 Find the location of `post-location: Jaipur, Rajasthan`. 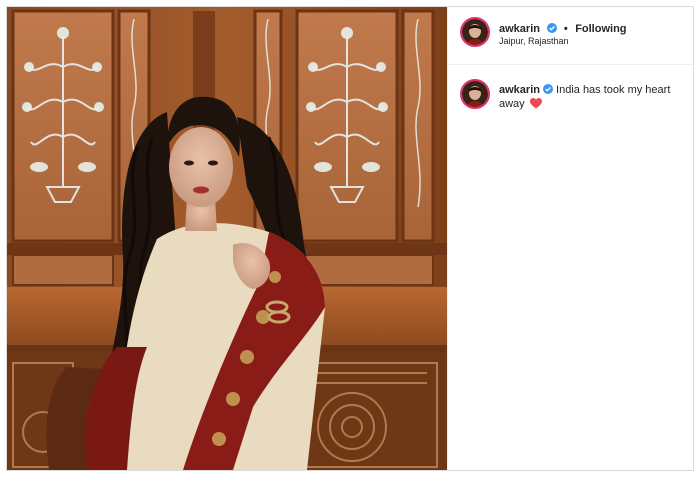

post-location: Jaipur, Rajasthan is located at coordinates (534, 41).